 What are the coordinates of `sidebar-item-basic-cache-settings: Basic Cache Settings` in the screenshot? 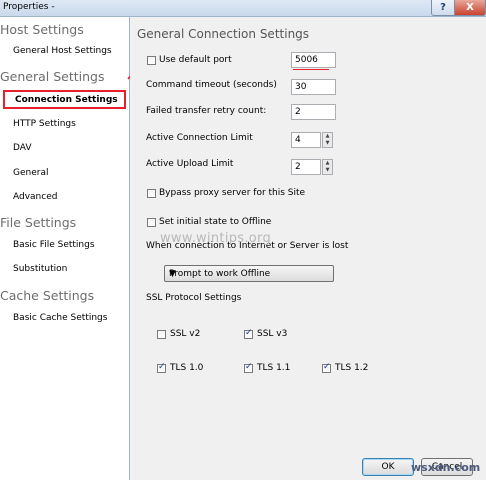 It's located at (60, 318).